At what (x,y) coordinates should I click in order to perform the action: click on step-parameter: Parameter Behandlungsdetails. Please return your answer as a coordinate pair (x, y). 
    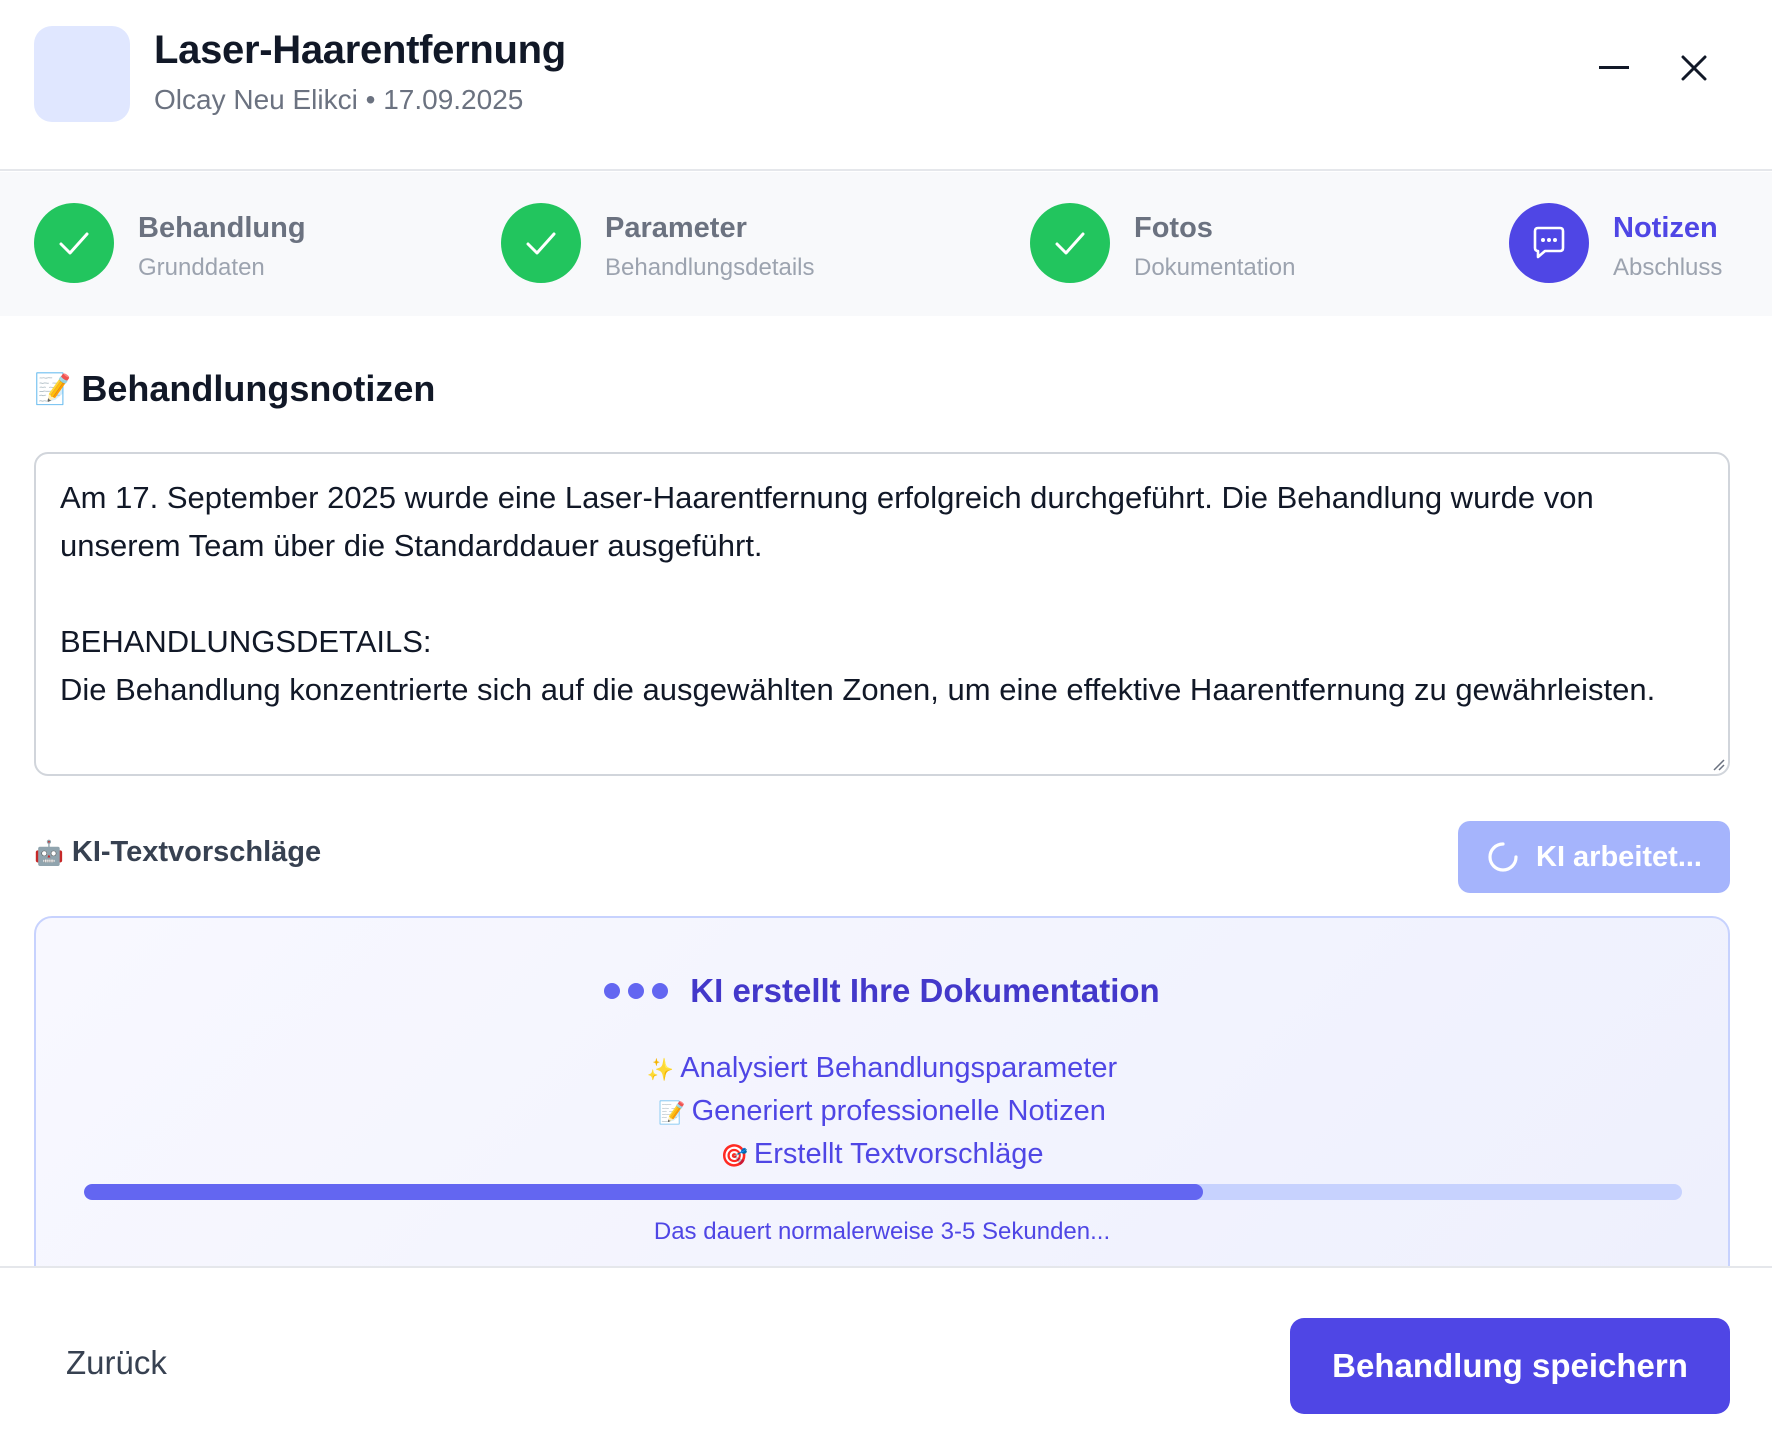
    Looking at the image, I should click on (691, 244).